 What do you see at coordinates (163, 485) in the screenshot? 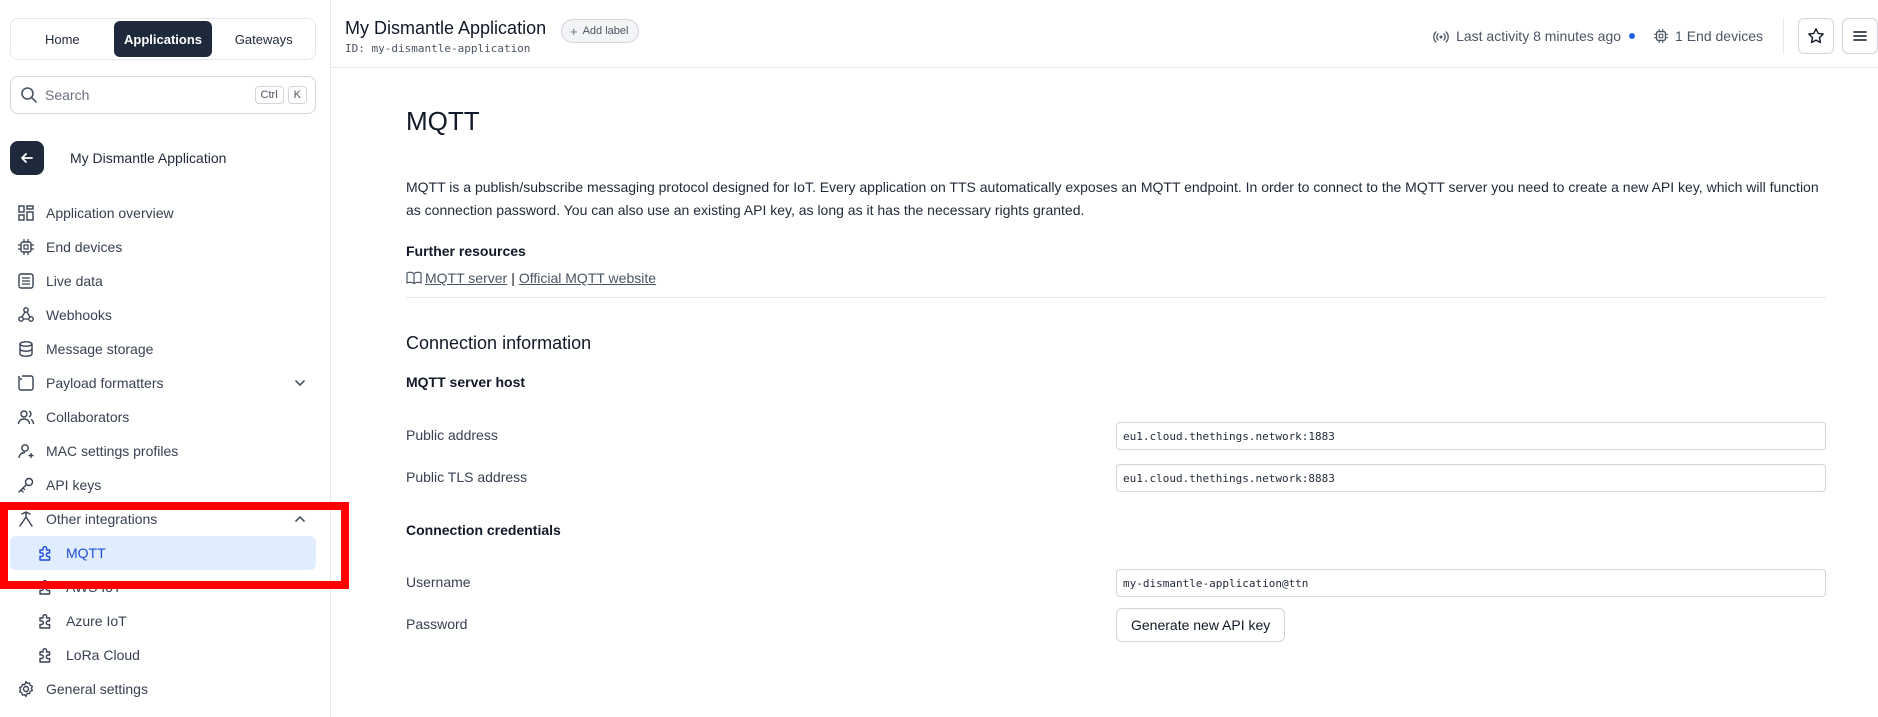
I see `sidebar-item-api-keys: API keys` at bounding box center [163, 485].